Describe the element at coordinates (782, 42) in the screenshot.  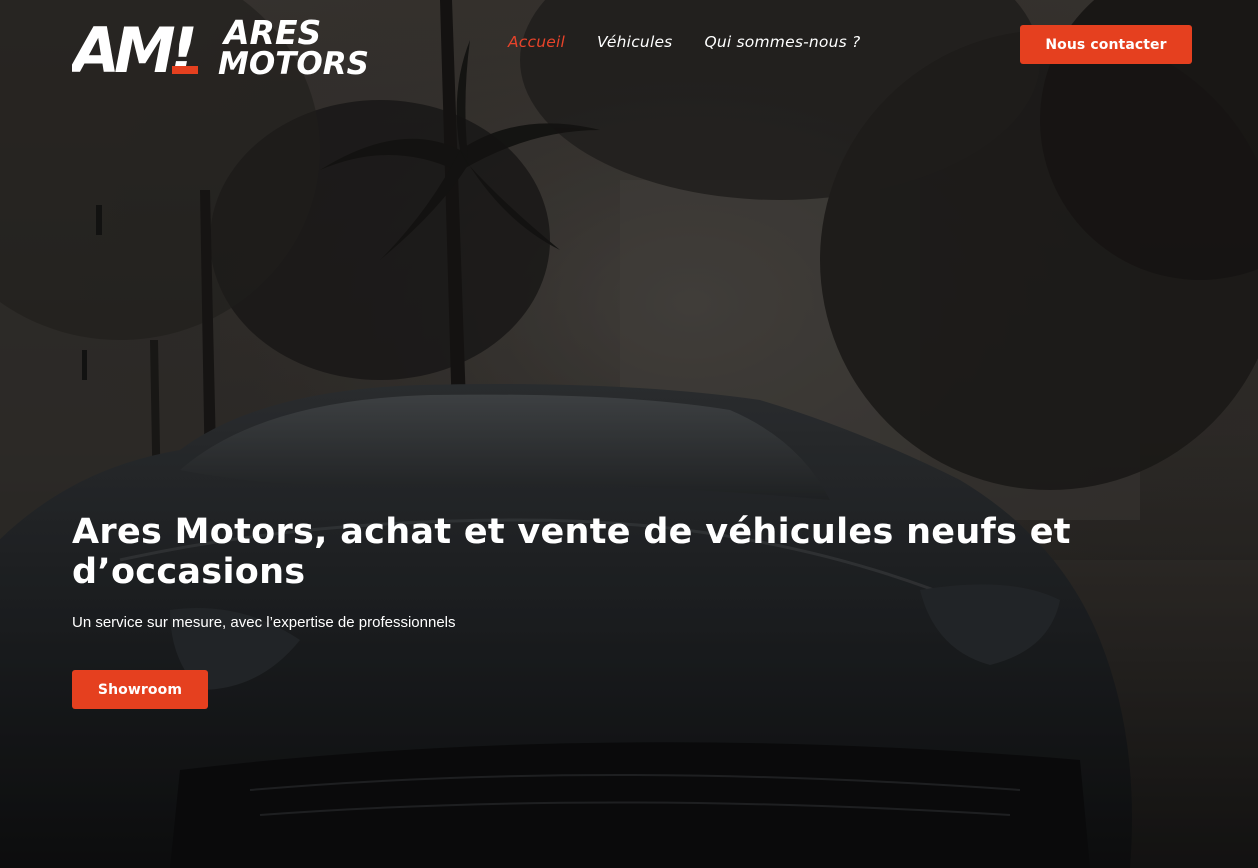
I see `nav-item-qui-sommes-nous: Qui sommes-nous ?` at that location.